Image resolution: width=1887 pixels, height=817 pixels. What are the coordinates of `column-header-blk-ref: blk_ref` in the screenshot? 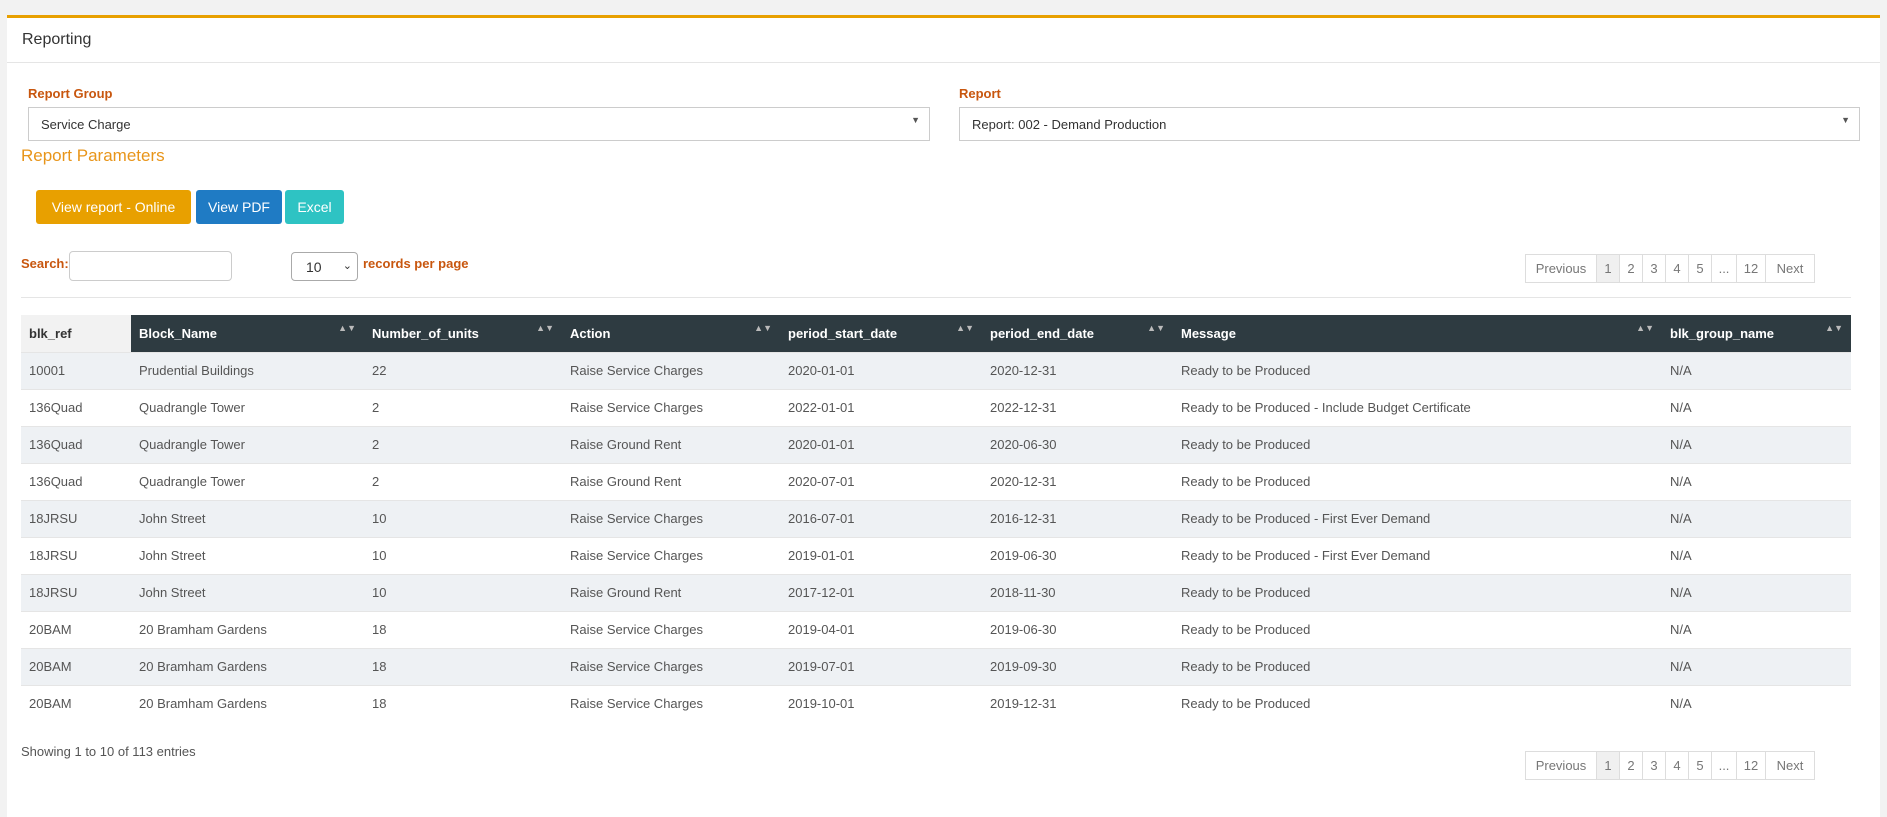 It's located at (76, 333).